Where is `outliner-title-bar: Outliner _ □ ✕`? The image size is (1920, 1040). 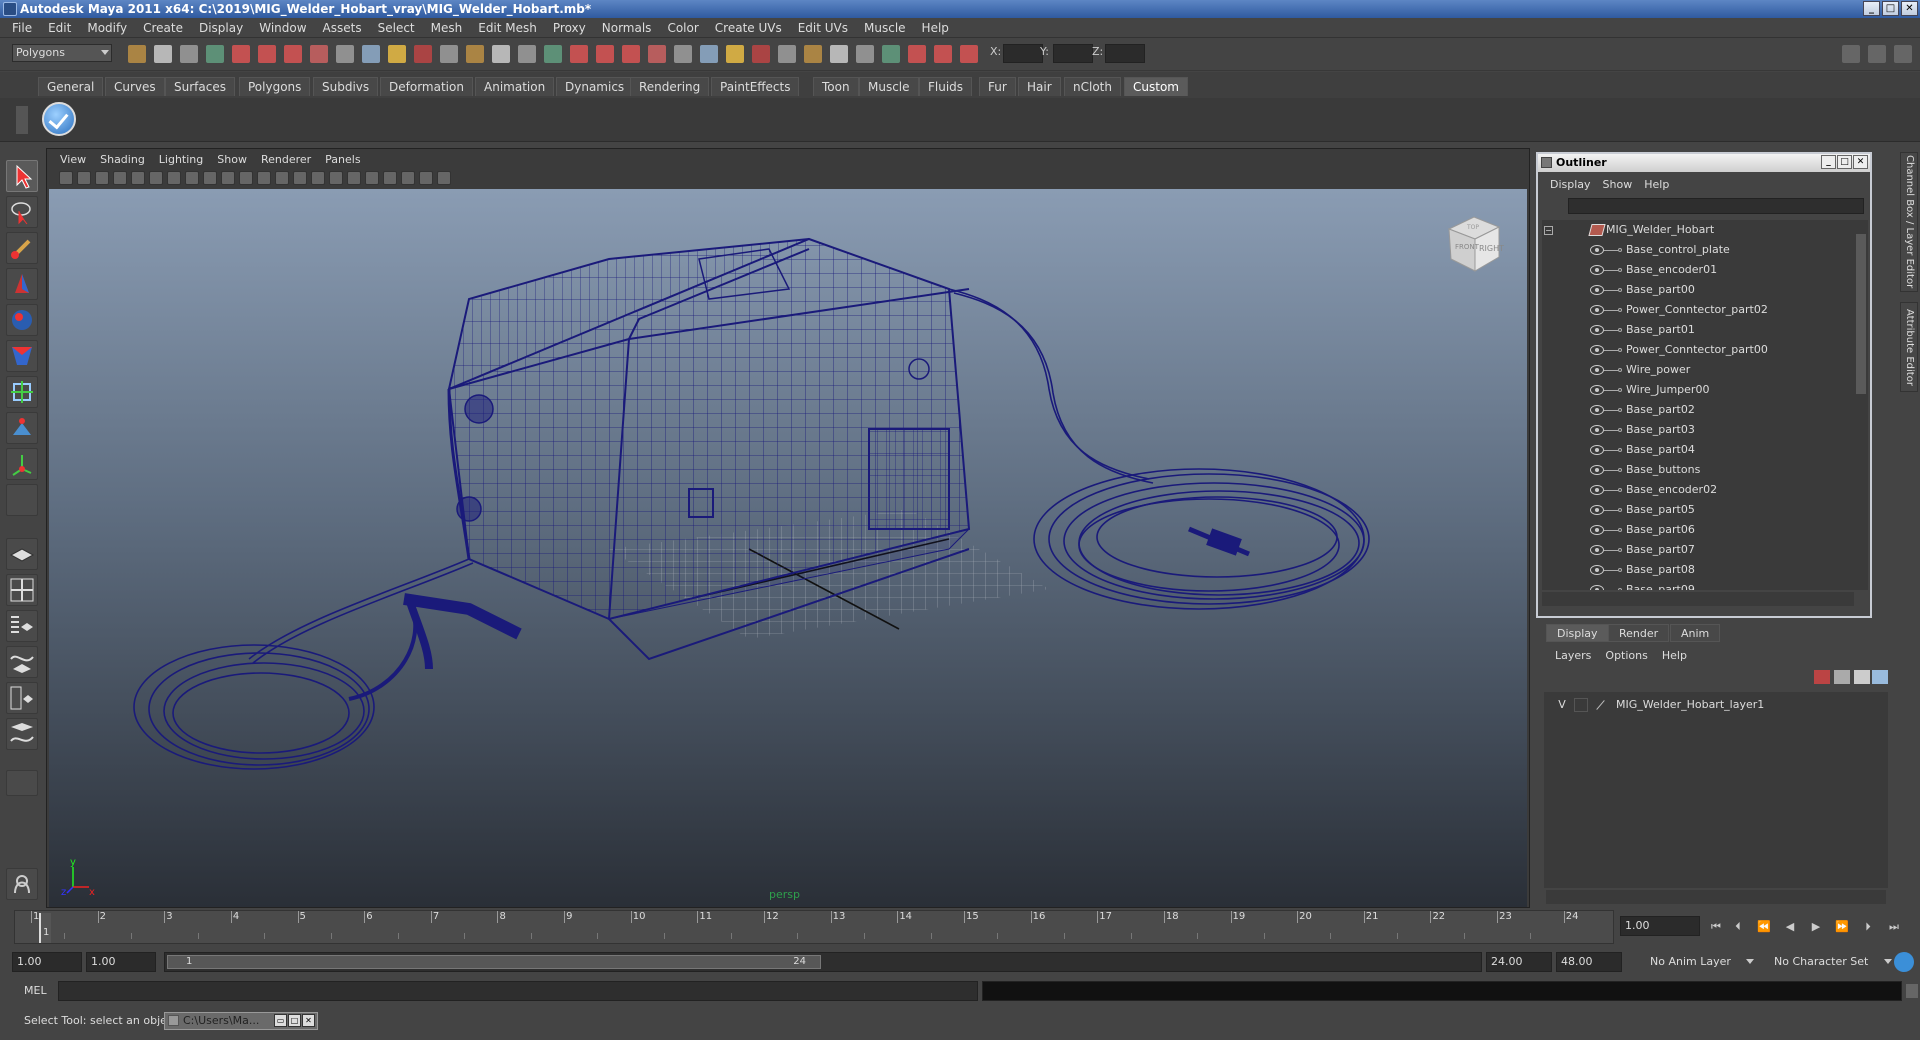
outliner-title-bar: Outliner _ □ ✕ is located at coordinates (1704, 163).